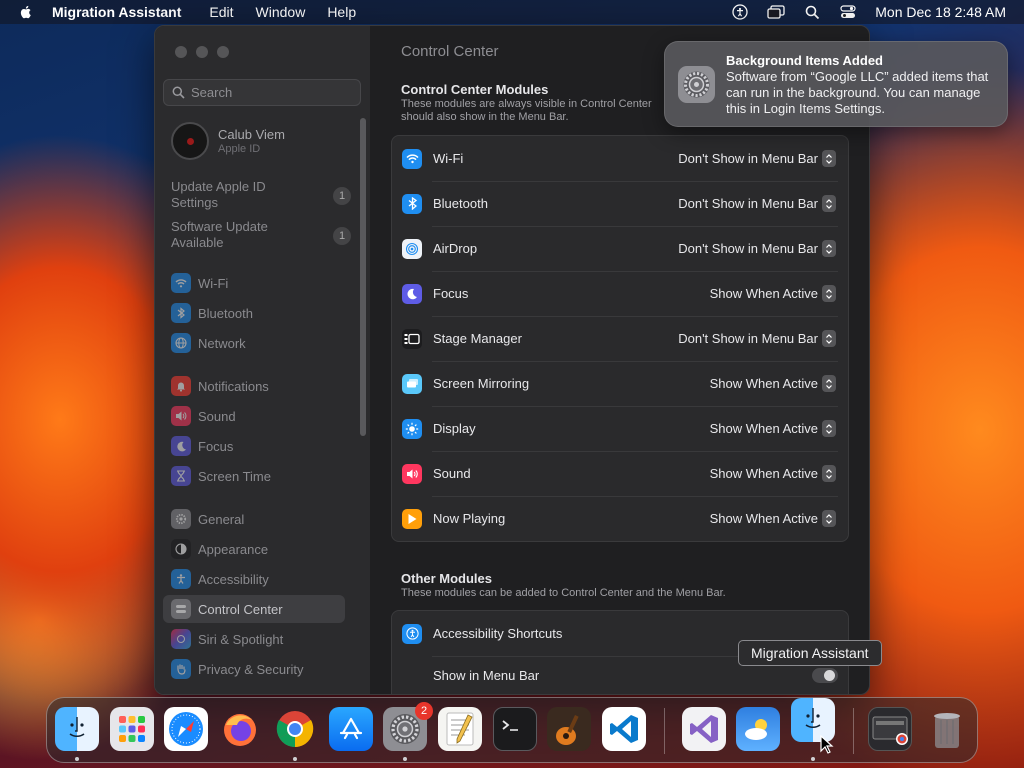  Describe the element at coordinates (254, 519) in the screenshot. I see `sidebar-item-general: General` at that location.